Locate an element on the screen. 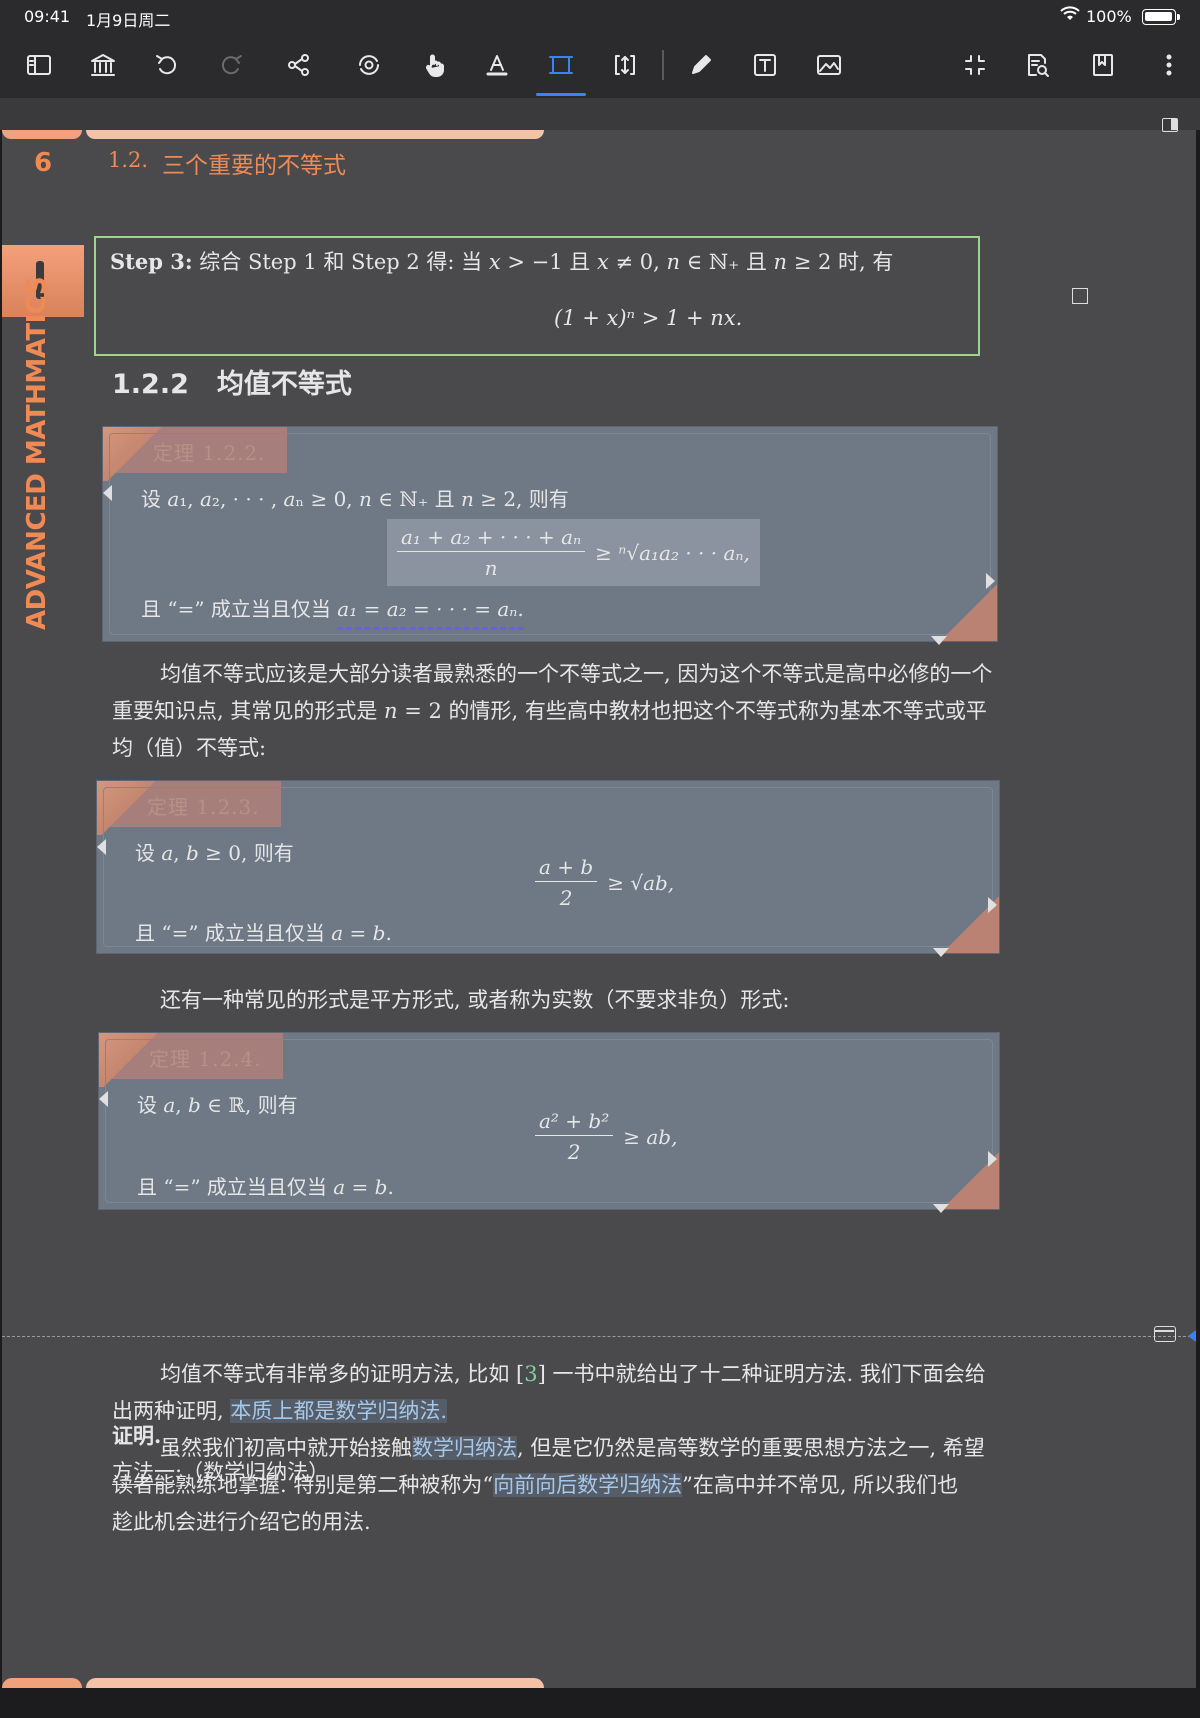 The image size is (1200, 1718). redo-icon is located at coordinates (231, 65).